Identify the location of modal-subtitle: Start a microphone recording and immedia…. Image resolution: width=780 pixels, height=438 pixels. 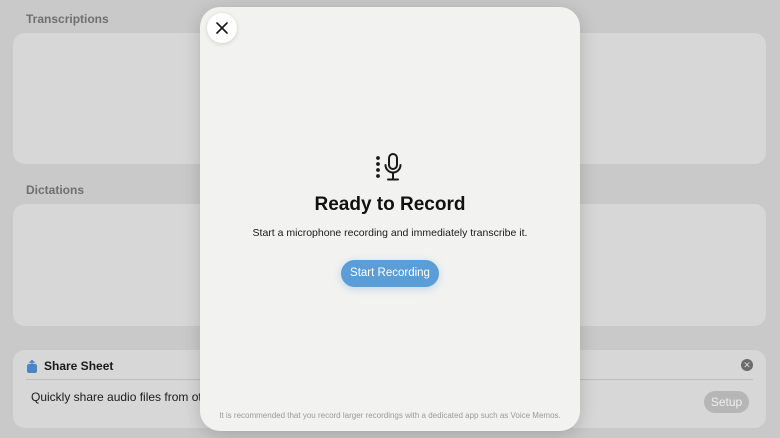
(390, 233).